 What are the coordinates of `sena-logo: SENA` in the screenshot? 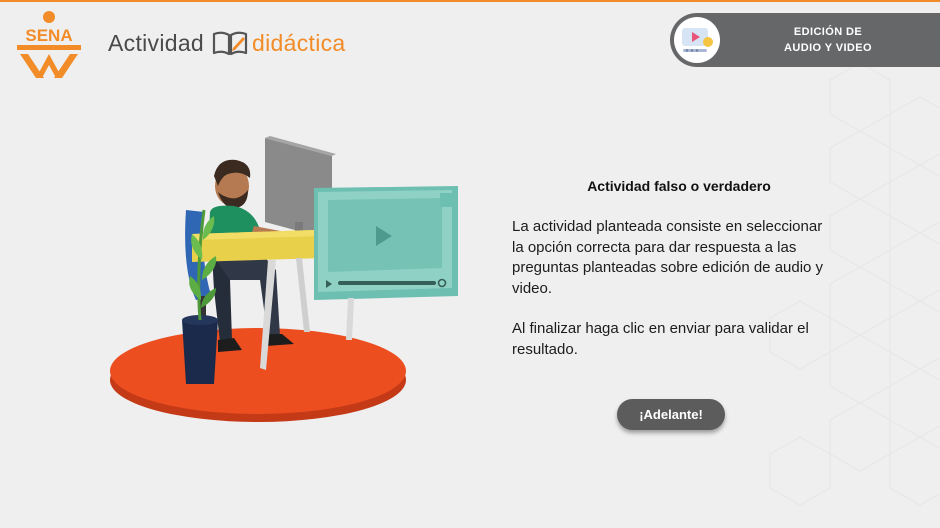 It's located at (49, 44).